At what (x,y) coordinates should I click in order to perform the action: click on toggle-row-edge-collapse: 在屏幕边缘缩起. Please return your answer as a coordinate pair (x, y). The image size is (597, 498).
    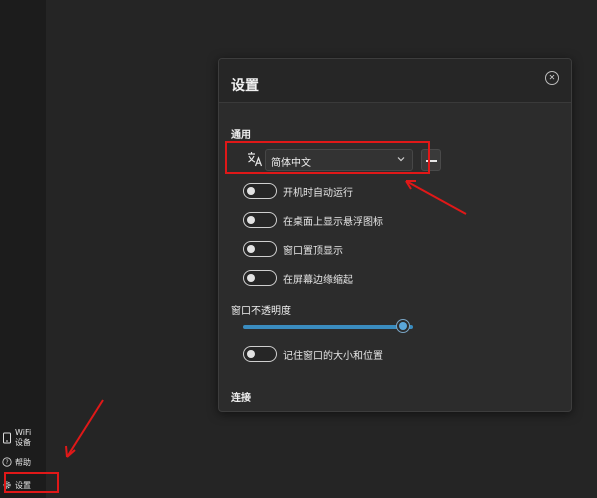
    Looking at the image, I should click on (298, 278).